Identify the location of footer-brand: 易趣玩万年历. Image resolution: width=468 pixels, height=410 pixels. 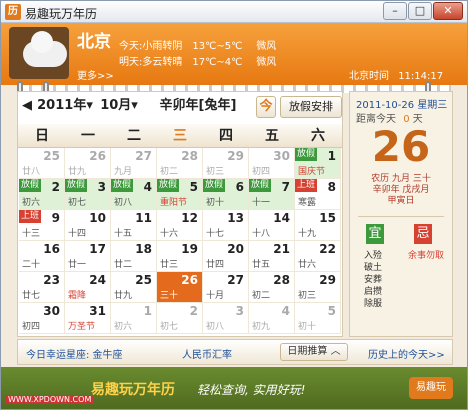
(133, 390).